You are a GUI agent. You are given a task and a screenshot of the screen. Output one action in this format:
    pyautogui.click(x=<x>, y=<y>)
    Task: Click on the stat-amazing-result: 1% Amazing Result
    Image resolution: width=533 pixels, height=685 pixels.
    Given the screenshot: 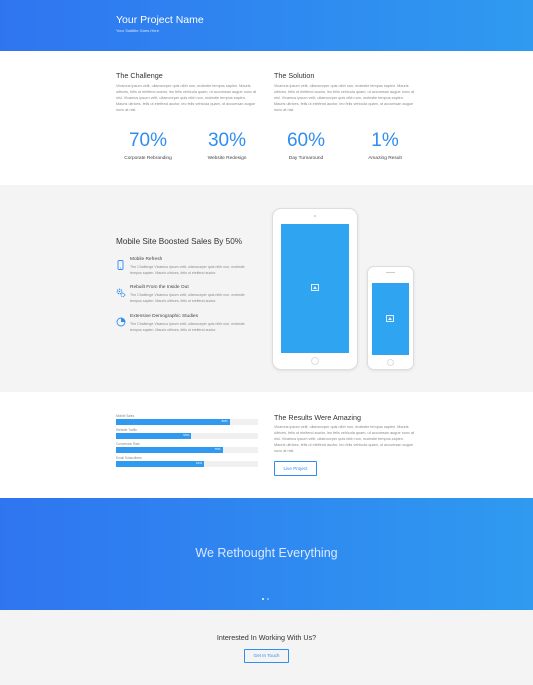 What is the action you would take?
    pyautogui.click(x=385, y=145)
    